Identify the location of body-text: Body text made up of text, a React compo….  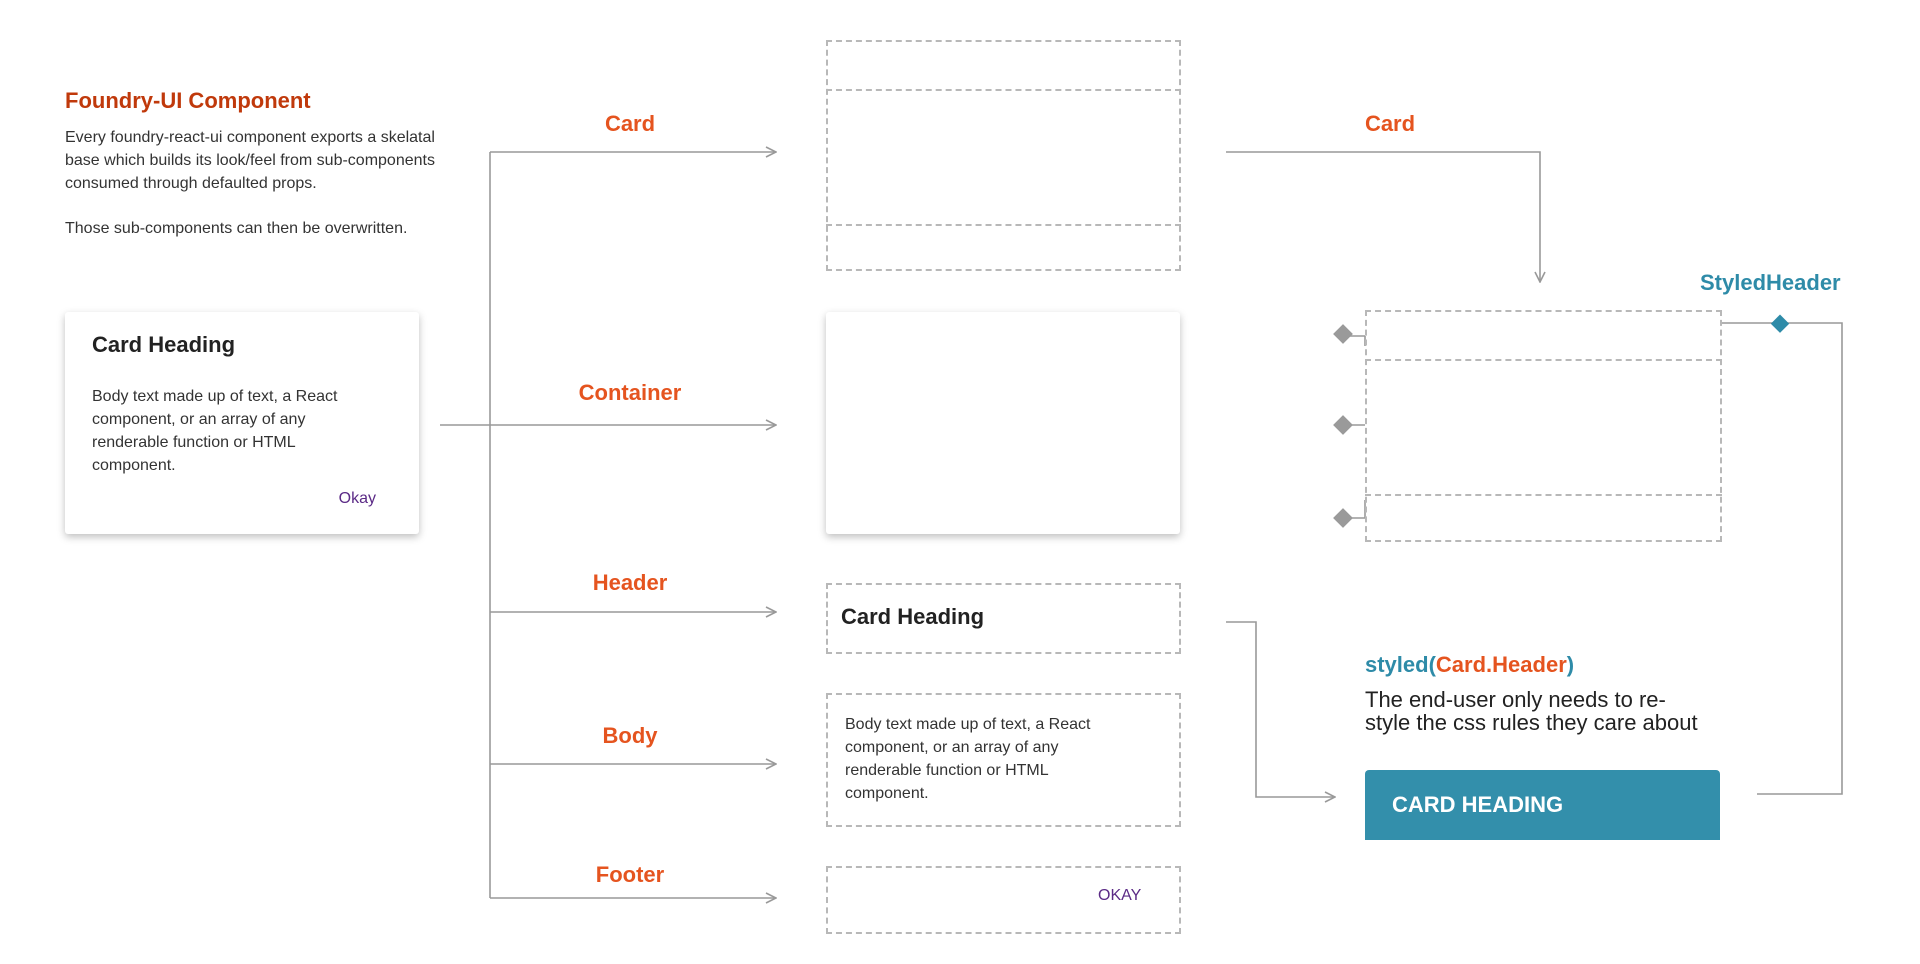
(968, 759).